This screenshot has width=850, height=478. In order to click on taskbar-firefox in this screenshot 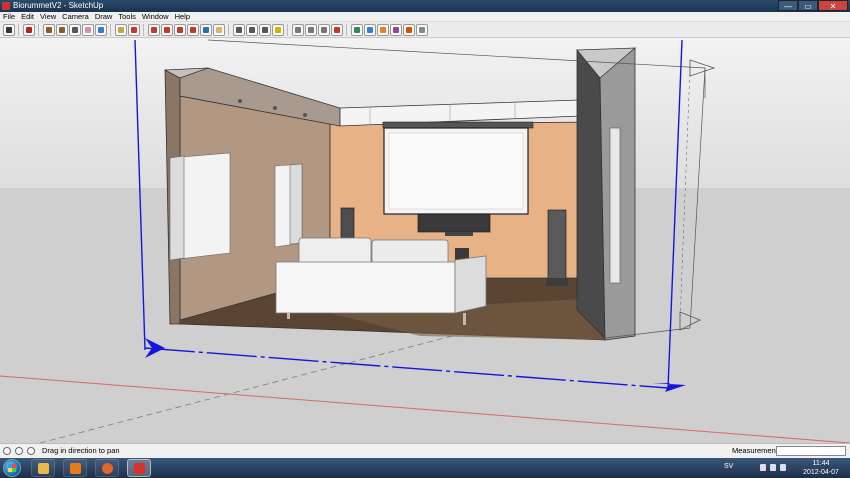, I will do `click(107, 468)`.